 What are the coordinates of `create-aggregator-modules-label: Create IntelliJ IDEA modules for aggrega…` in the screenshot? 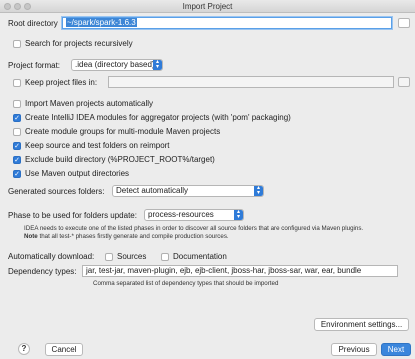 It's located at (158, 117).